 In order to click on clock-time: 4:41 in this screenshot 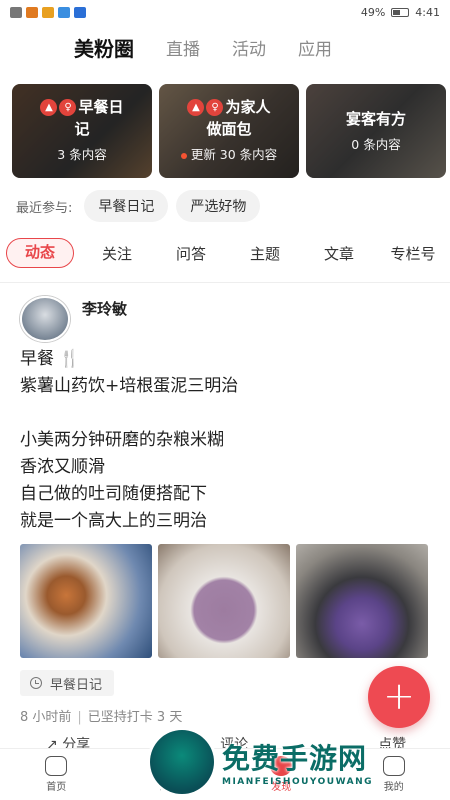, I will do `click(427, 12)`.